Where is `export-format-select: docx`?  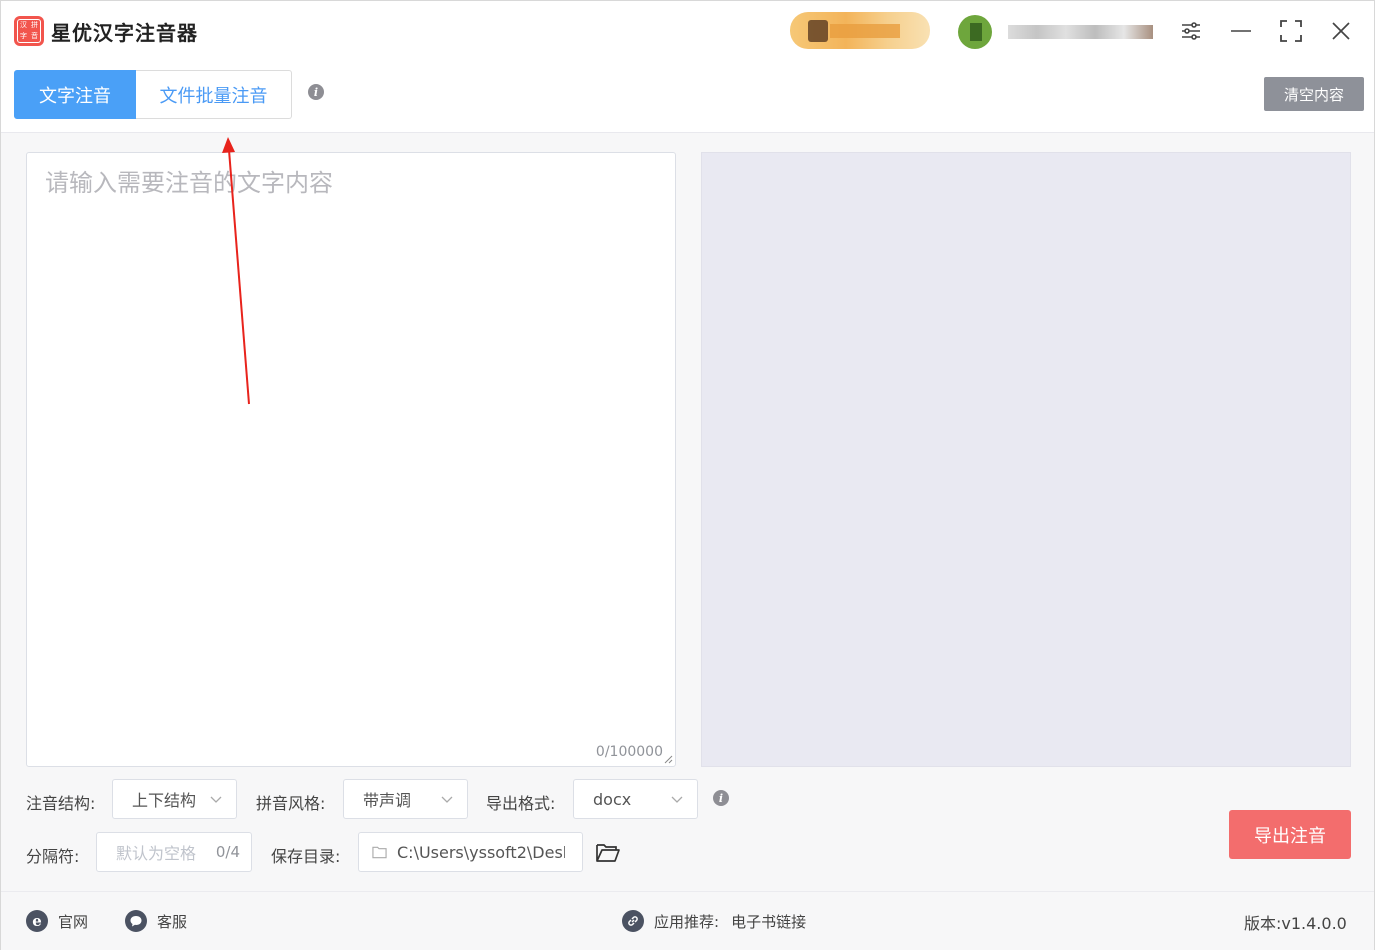
export-format-select: docx is located at coordinates (635, 799).